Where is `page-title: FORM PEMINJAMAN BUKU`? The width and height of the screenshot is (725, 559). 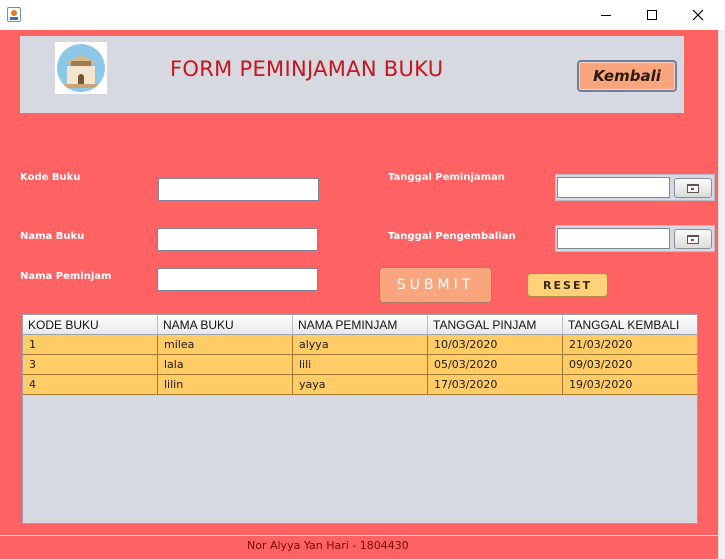
page-title: FORM PEMINJAMAN BUKU is located at coordinates (307, 69).